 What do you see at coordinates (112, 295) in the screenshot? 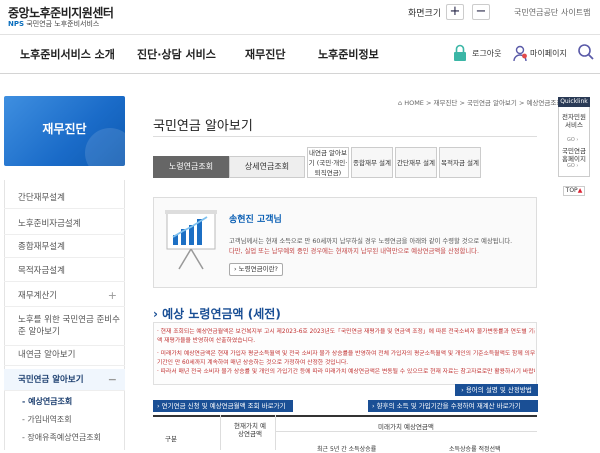
I see `expand-plus-icon: +` at bounding box center [112, 295].